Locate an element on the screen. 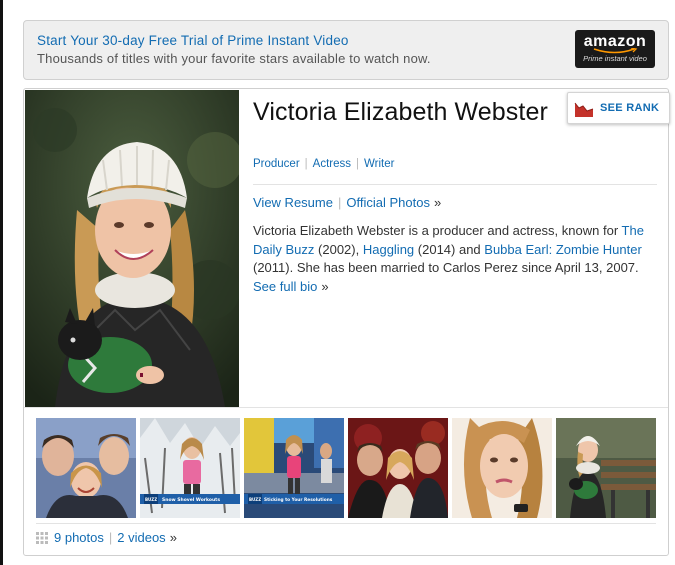 The height and width of the screenshot is (565, 675). see-rank-button: SEE RANK is located at coordinates (618, 108).